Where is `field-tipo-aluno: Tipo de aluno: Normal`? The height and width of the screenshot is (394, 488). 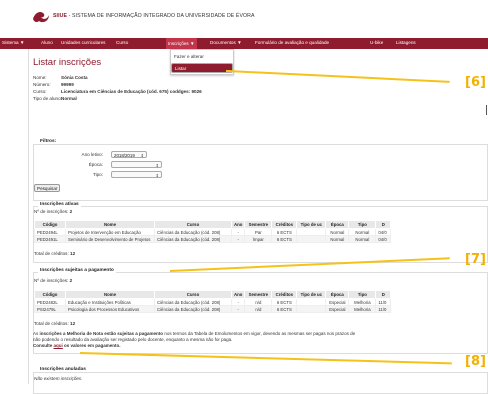 field-tipo-aluno: Tipo de aluno: Normal is located at coordinates (55, 98).